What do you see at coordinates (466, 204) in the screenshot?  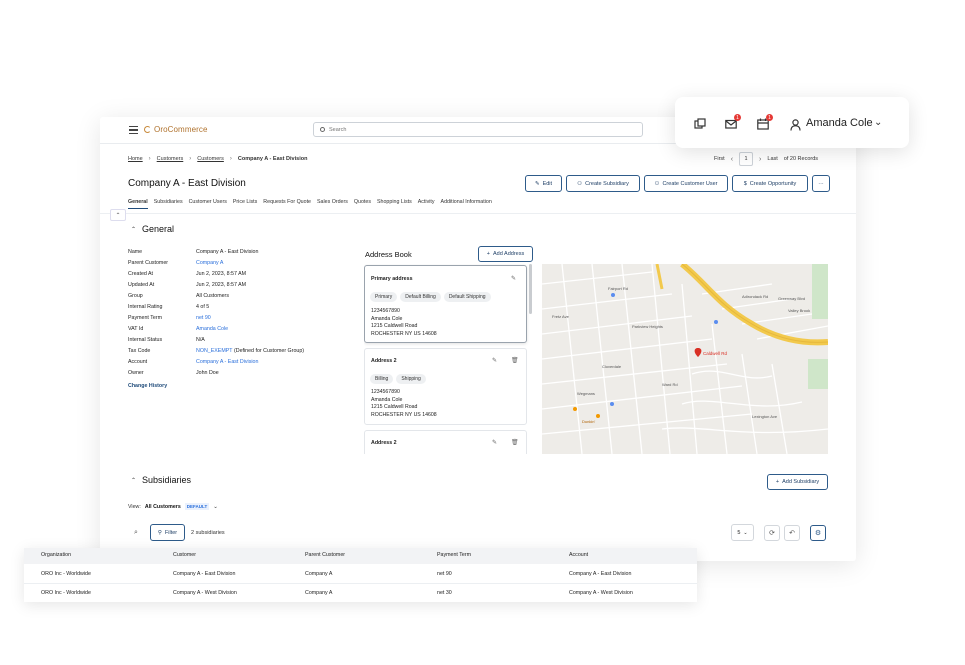 I see `tab-additional-information: Additional Information` at bounding box center [466, 204].